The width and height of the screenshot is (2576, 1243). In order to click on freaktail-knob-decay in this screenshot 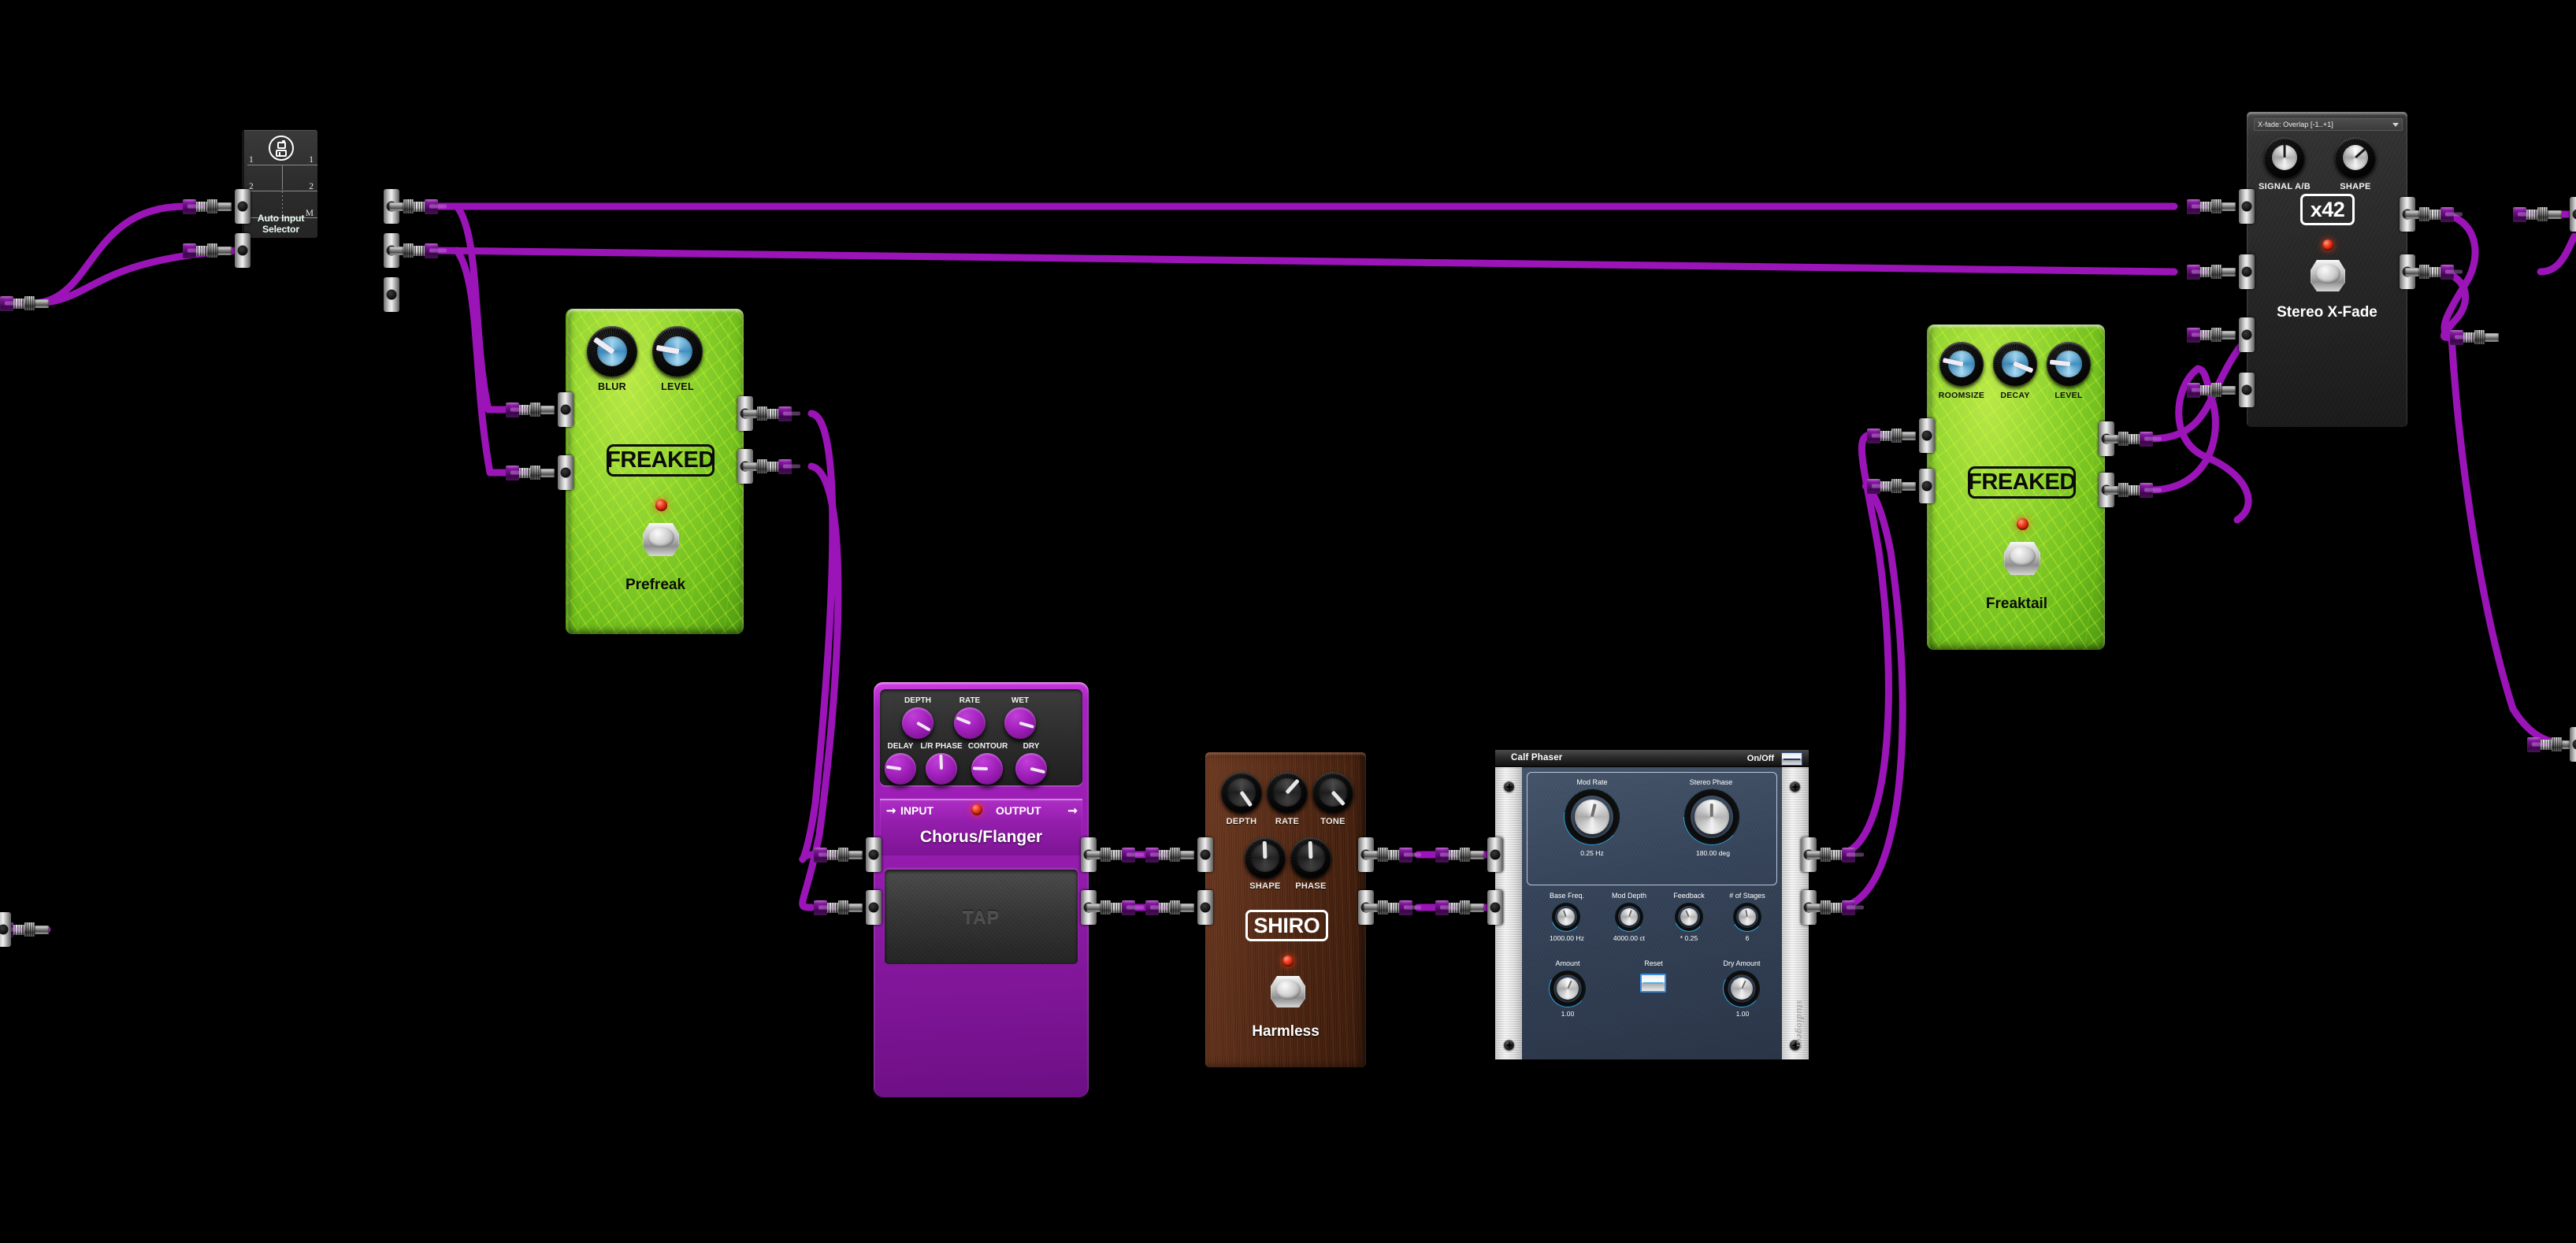, I will do `click(2015, 364)`.